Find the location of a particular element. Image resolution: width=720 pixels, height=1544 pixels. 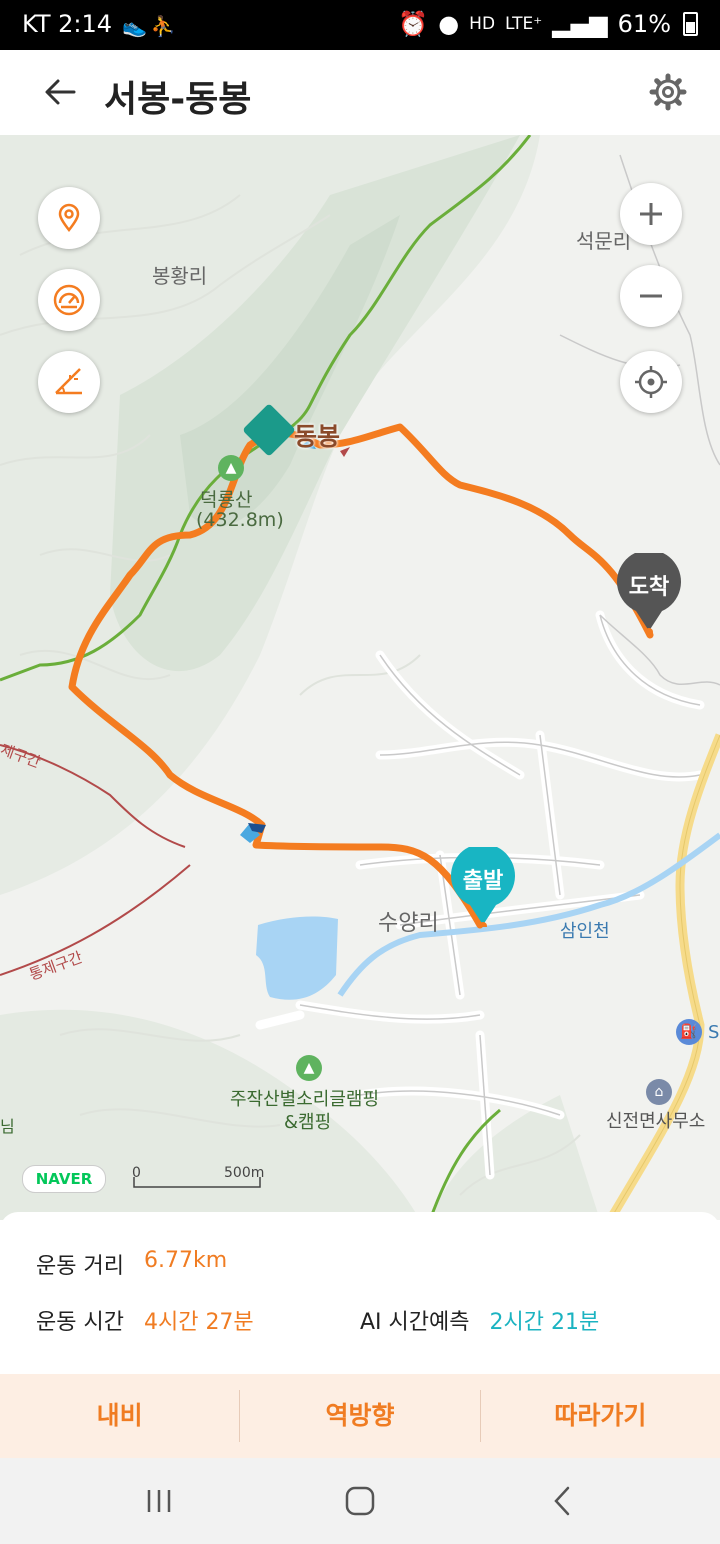

speedometer-icon is located at coordinates (69, 300).